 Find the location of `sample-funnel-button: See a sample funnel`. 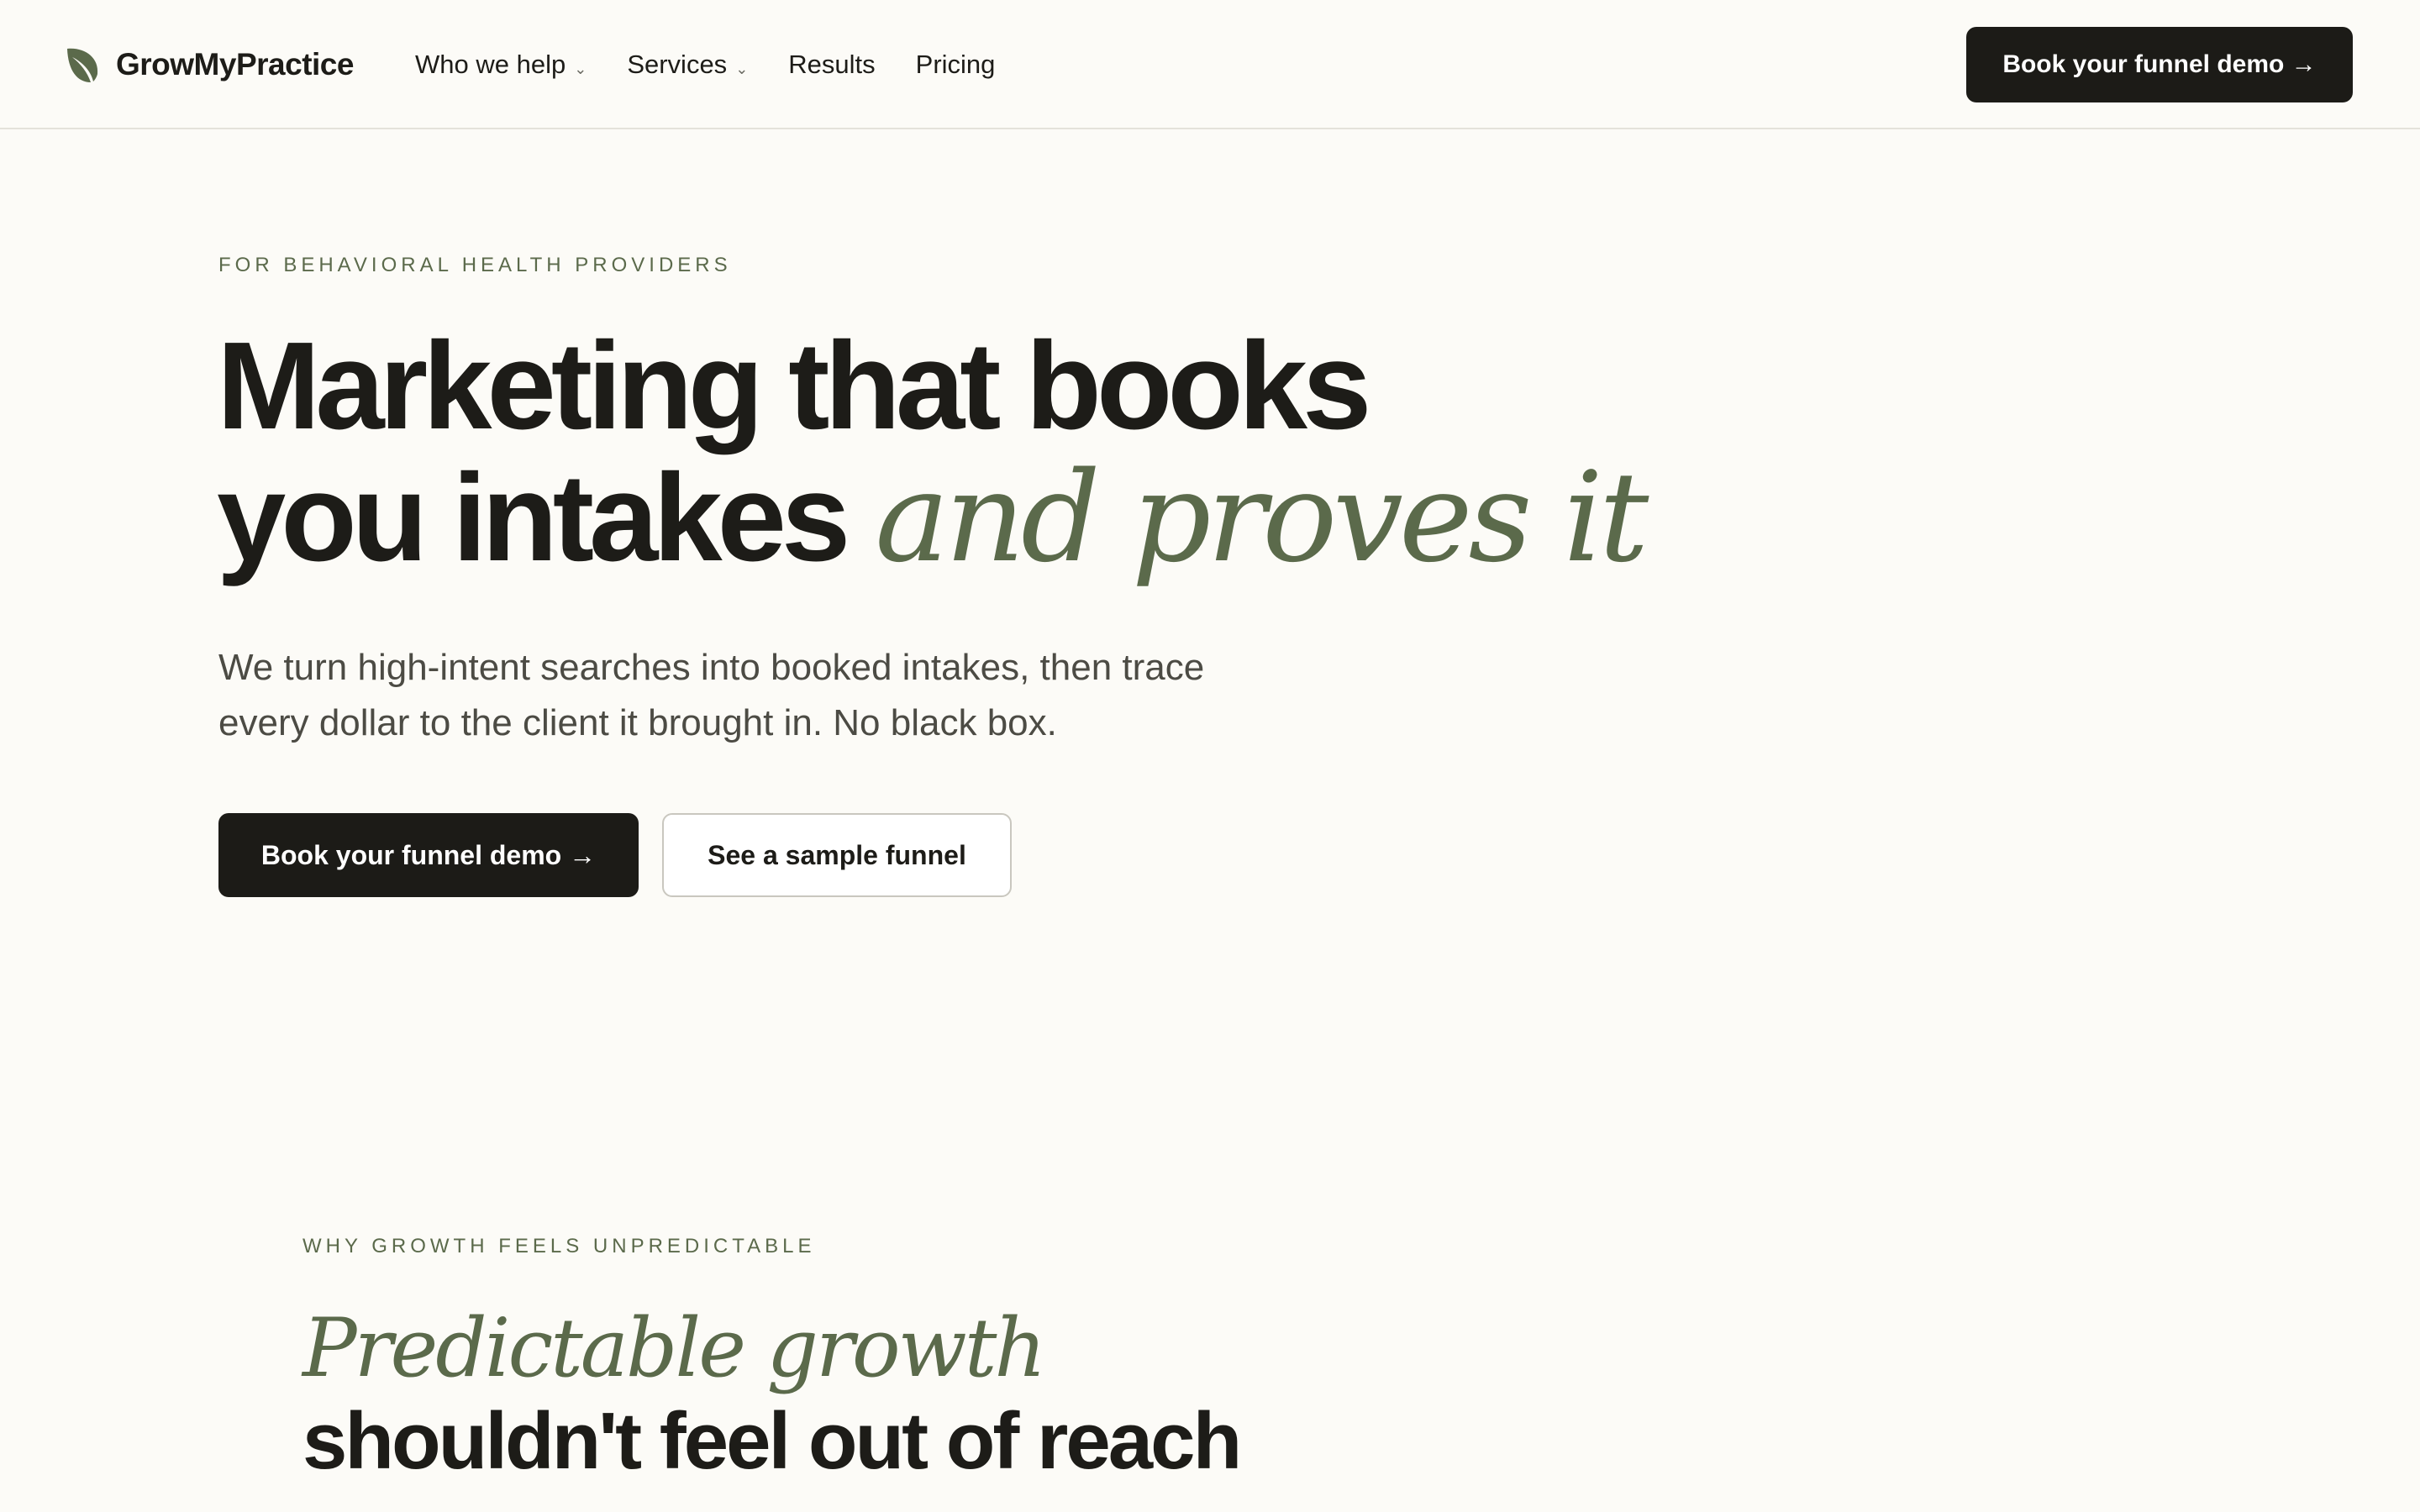

sample-funnel-button: See a sample funnel is located at coordinates (837, 855).